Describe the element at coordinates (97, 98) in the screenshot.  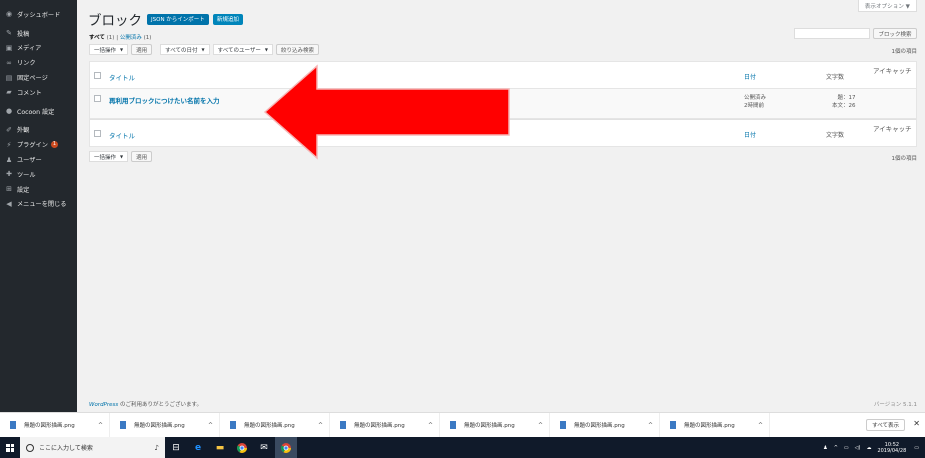
I see `row-checkbox` at that location.